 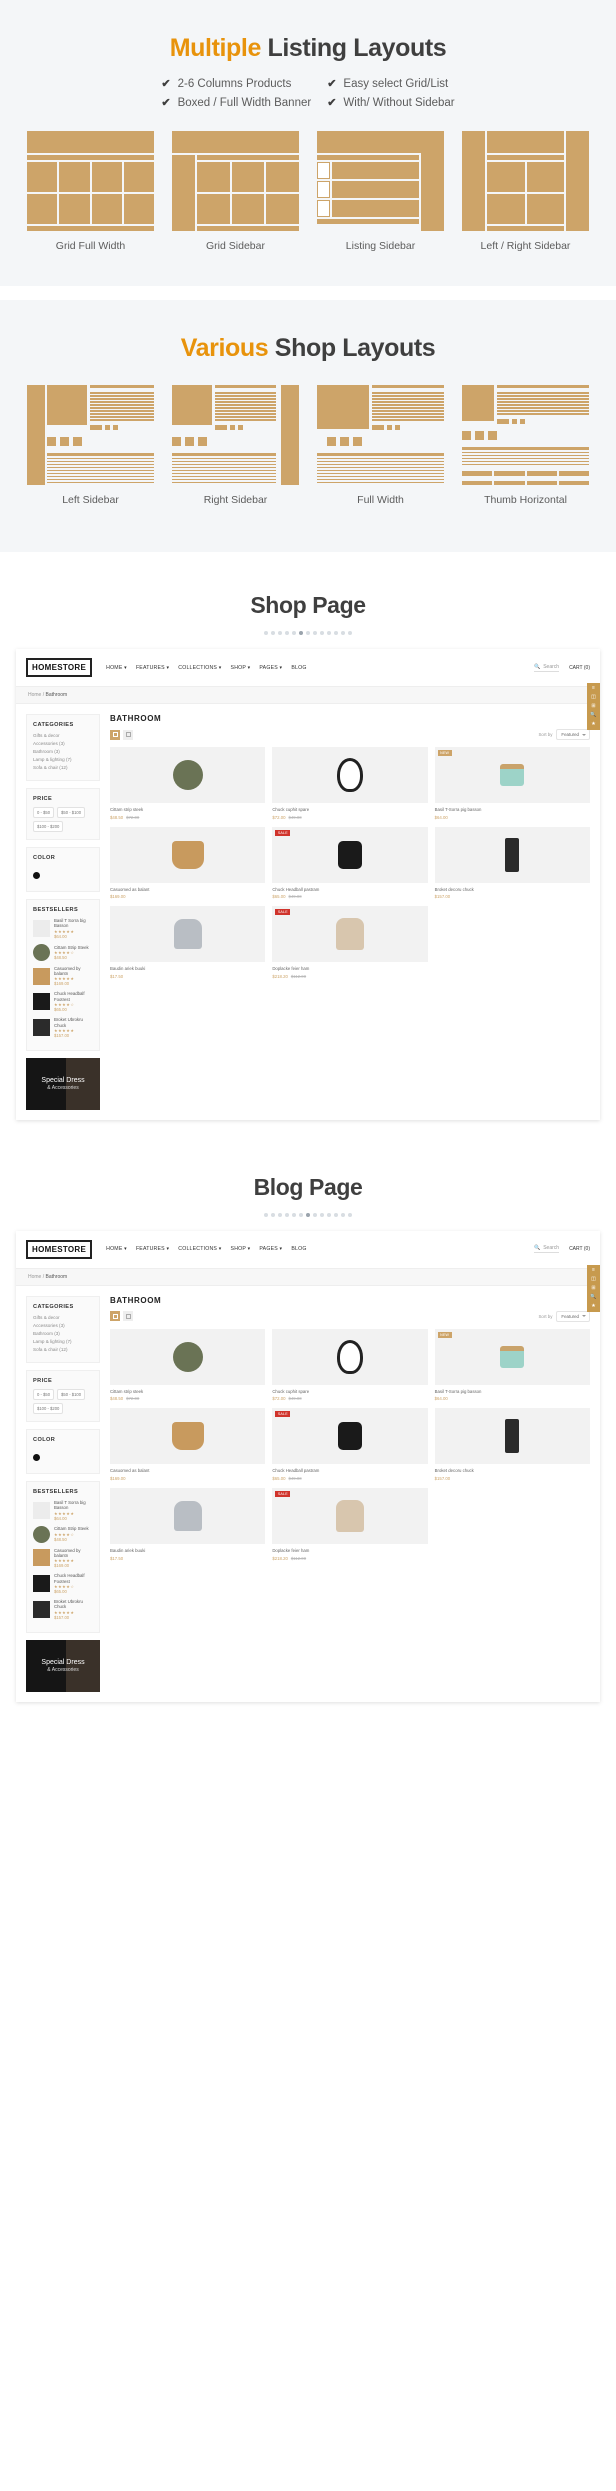 What do you see at coordinates (115, 1316) in the screenshot?
I see `grid-view-button` at bounding box center [115, 1316].